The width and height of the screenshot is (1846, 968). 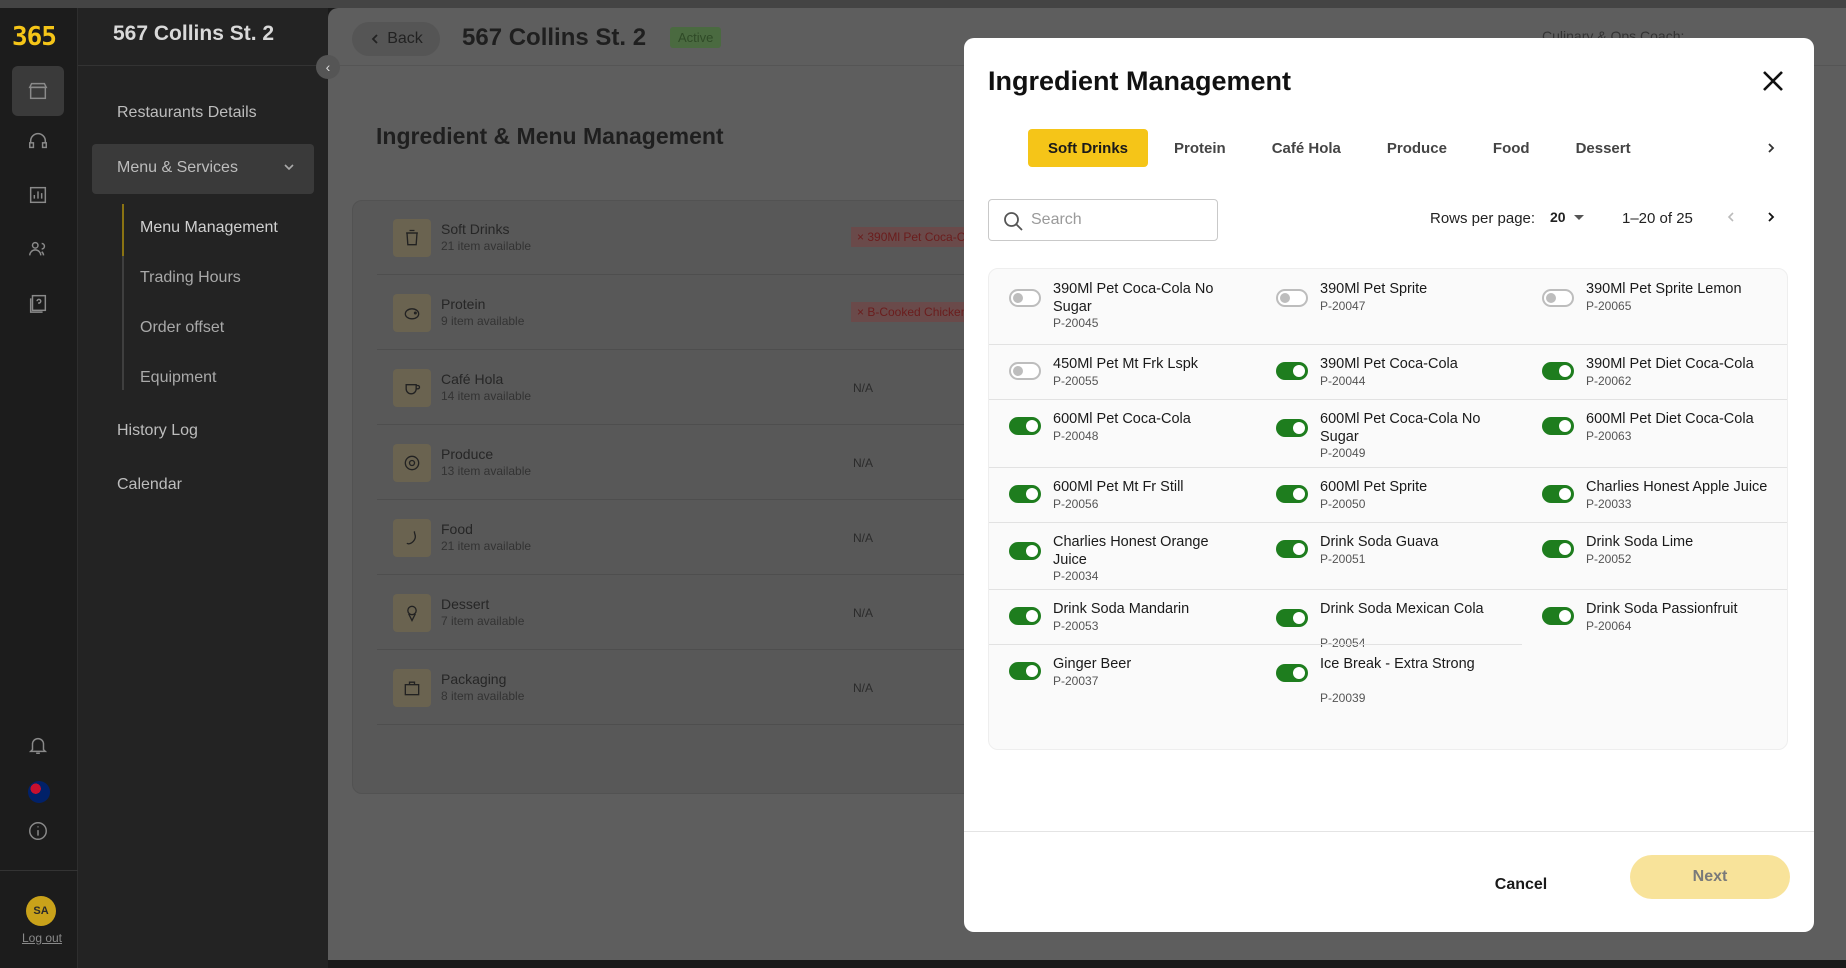 What do you see at coordinates (697, 388) in the screenshot?
I see `category-row: Café Hola 14 item available N/A` at bounding box center [697, 388].